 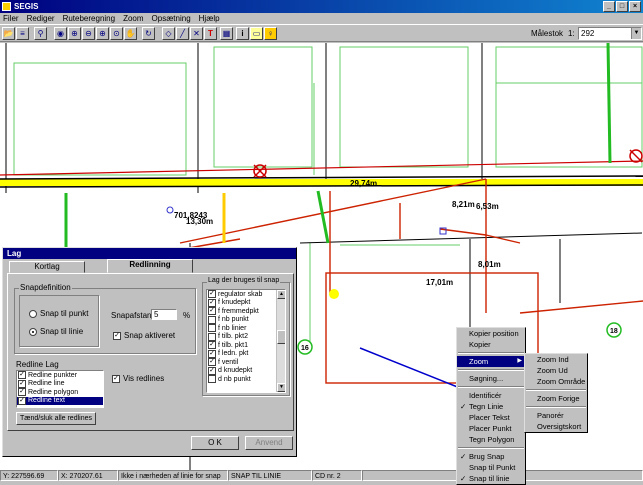 I want to click on snap-distance-input: 5, so click(x=164, y=314).